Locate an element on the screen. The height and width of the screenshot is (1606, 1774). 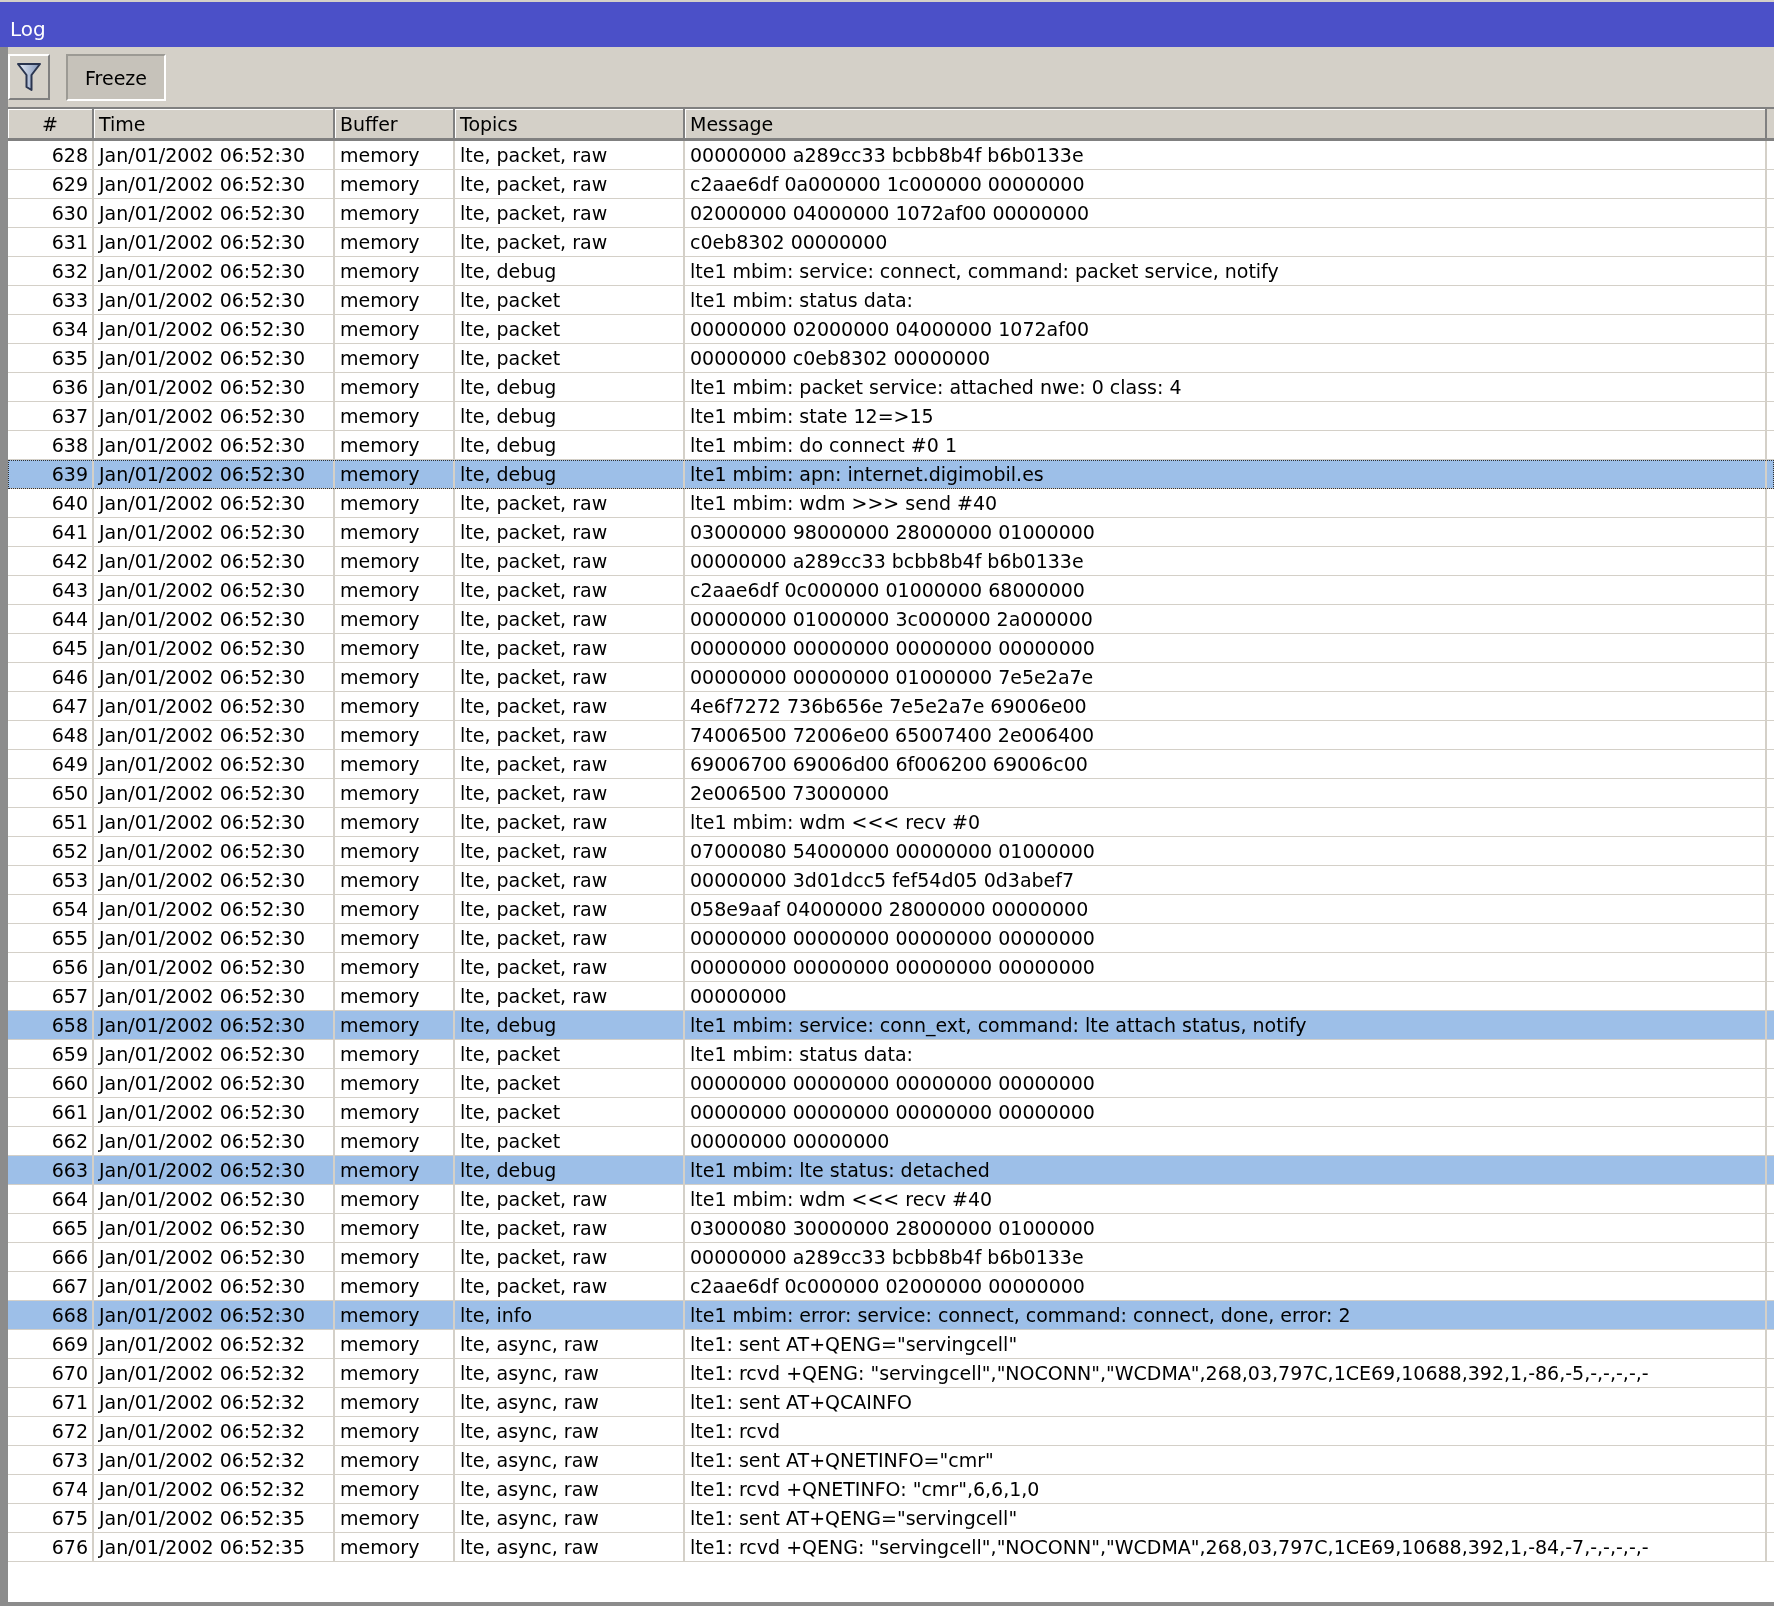
table-row: 653 Jan/01/2002 06:52:30 memory lte, packet, raw 00000000 3d01dcc5 fef54d05 0d3abef7 is located at coordinates (891, 880).